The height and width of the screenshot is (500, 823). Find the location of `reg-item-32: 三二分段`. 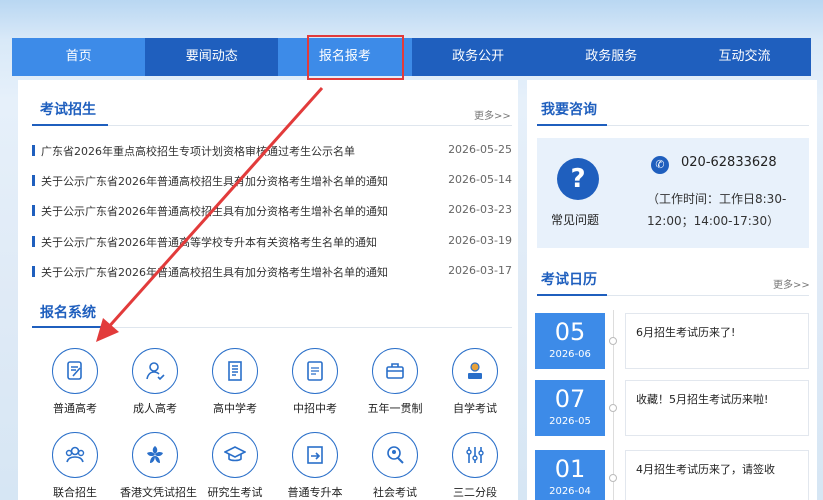

reg-item-32: 三二分段 is located at coordinates (475, 466).